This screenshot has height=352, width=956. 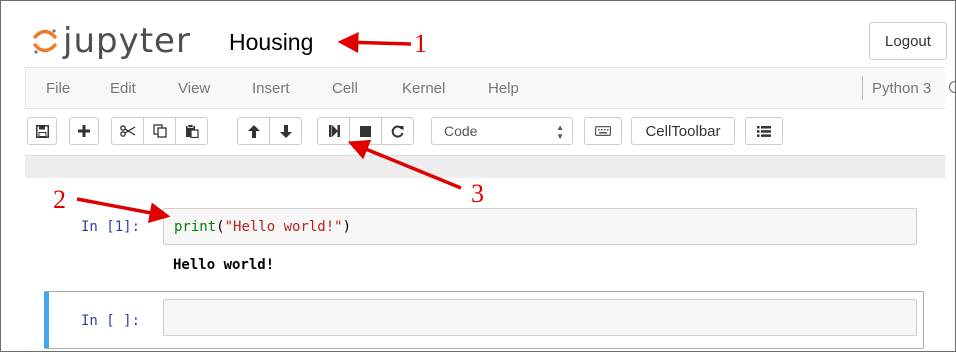 What do you see at coordinates (59, 199) in the screenshot?
I see `annotation-number-2: 2` at bounding box center [59, 199].